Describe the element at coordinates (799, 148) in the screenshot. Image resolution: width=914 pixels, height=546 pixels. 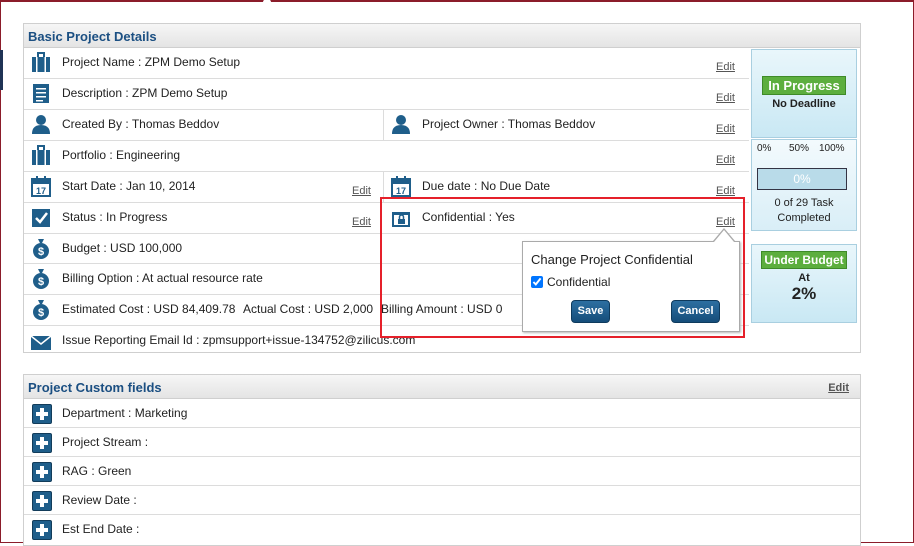
I see `progress-label-50: 50%` at that location.